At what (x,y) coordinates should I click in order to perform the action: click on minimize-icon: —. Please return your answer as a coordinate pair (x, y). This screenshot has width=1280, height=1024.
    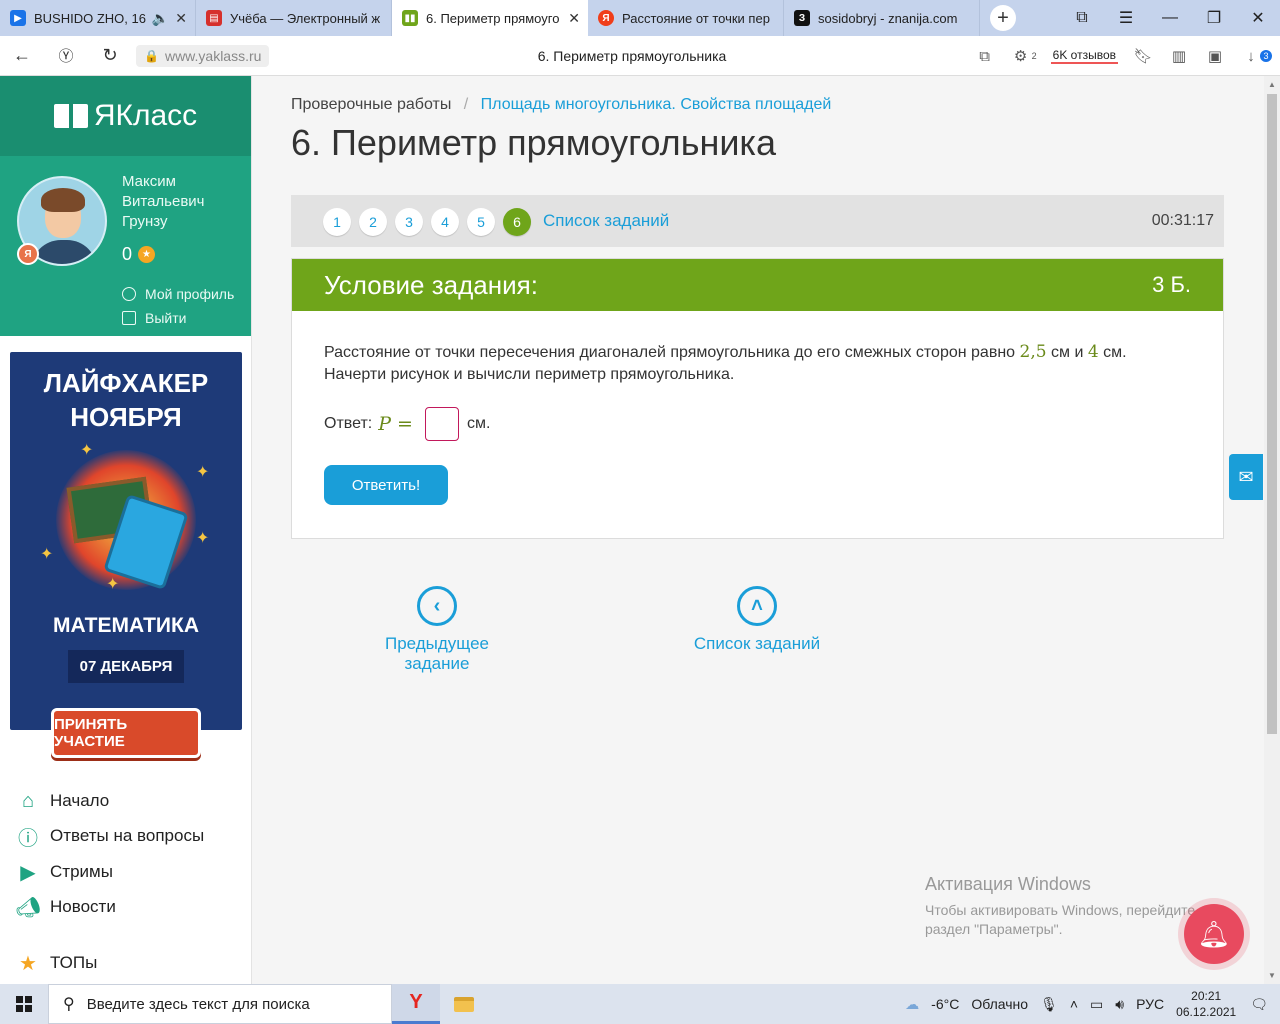
    Looking at the image, I should click on (1170, 18).